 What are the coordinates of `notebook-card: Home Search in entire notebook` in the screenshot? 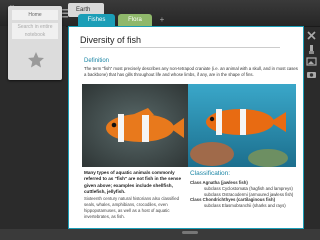 It's located at (35, 43).